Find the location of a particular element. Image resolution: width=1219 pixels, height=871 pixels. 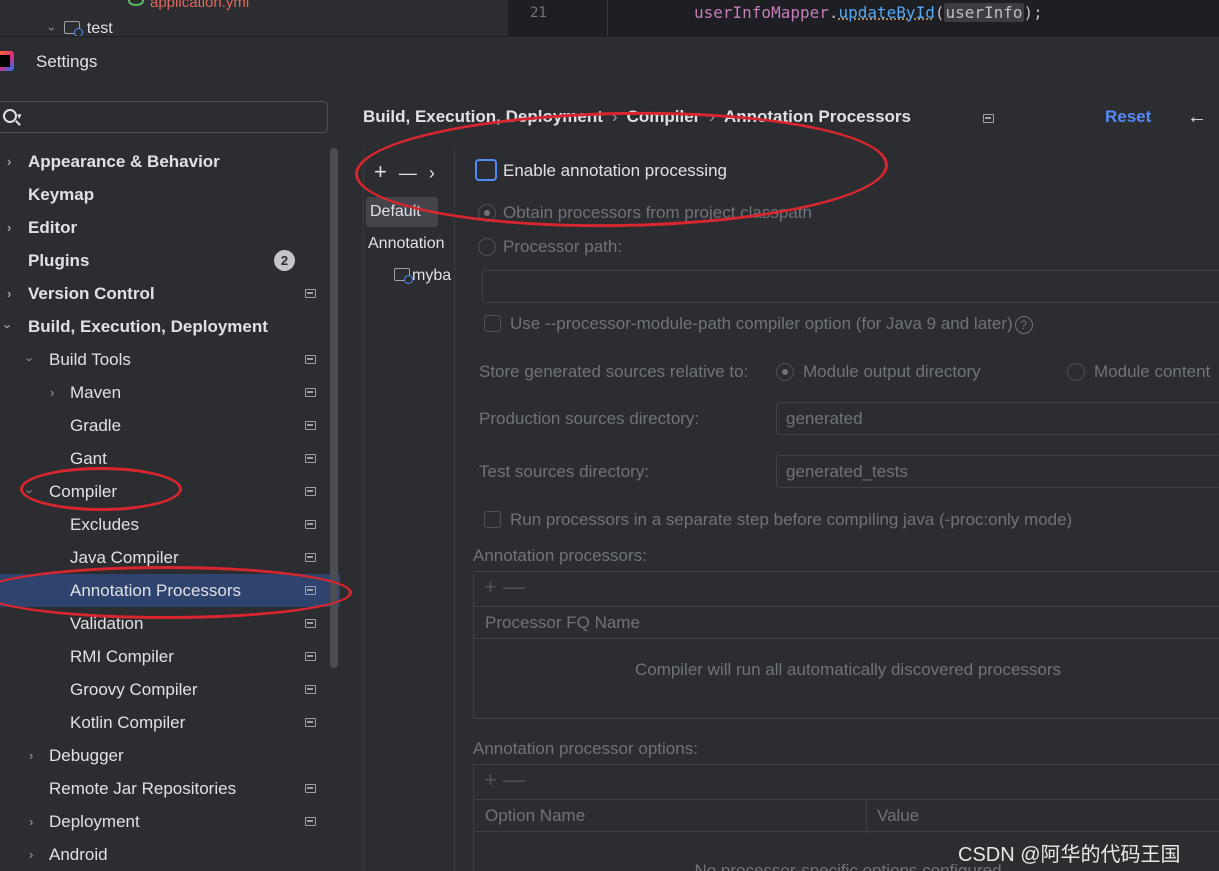

nav-gant: Gant is located at coordinates (170, 458).